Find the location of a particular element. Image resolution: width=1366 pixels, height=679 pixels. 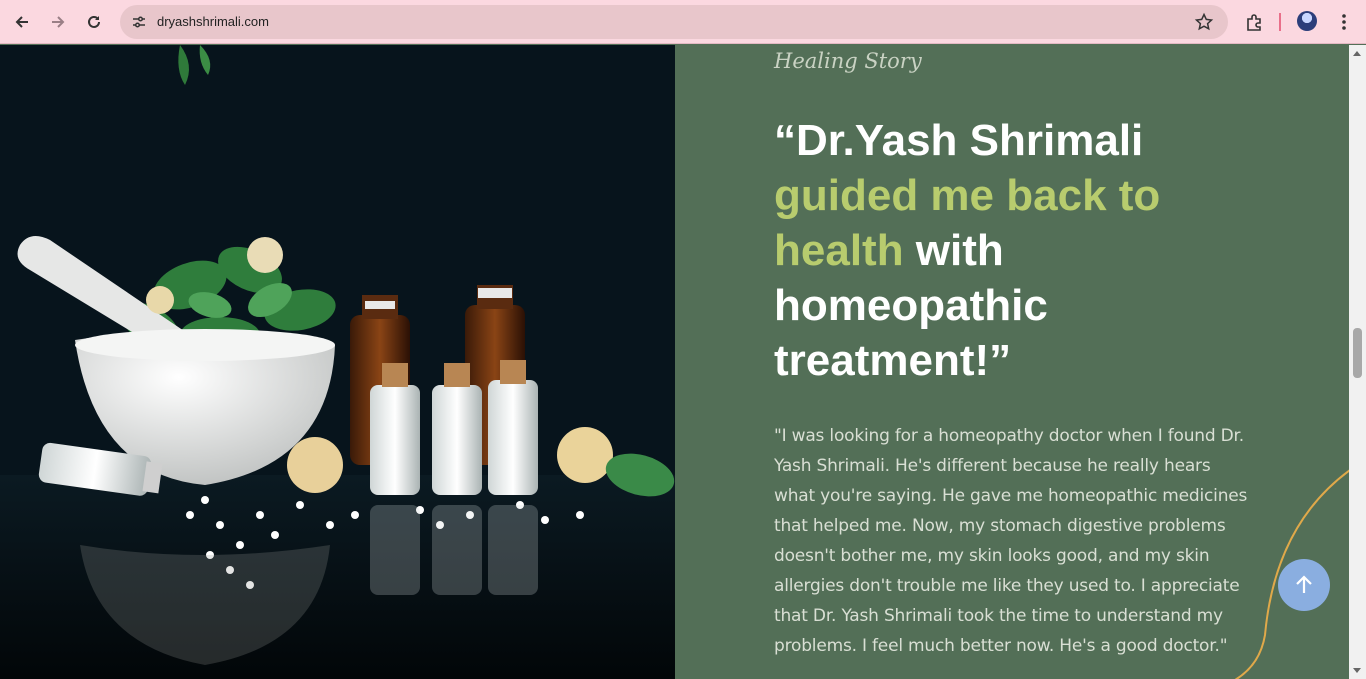

avatar is located at coordinates (1307, 21).